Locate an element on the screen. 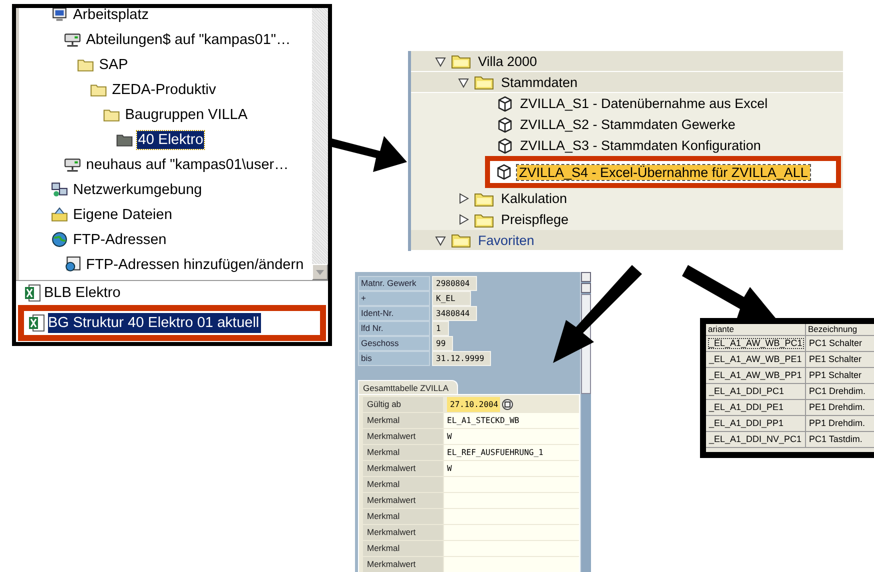  table-cell: _EL_A1_DDI_PE1 is located at coordinates (756, 407).